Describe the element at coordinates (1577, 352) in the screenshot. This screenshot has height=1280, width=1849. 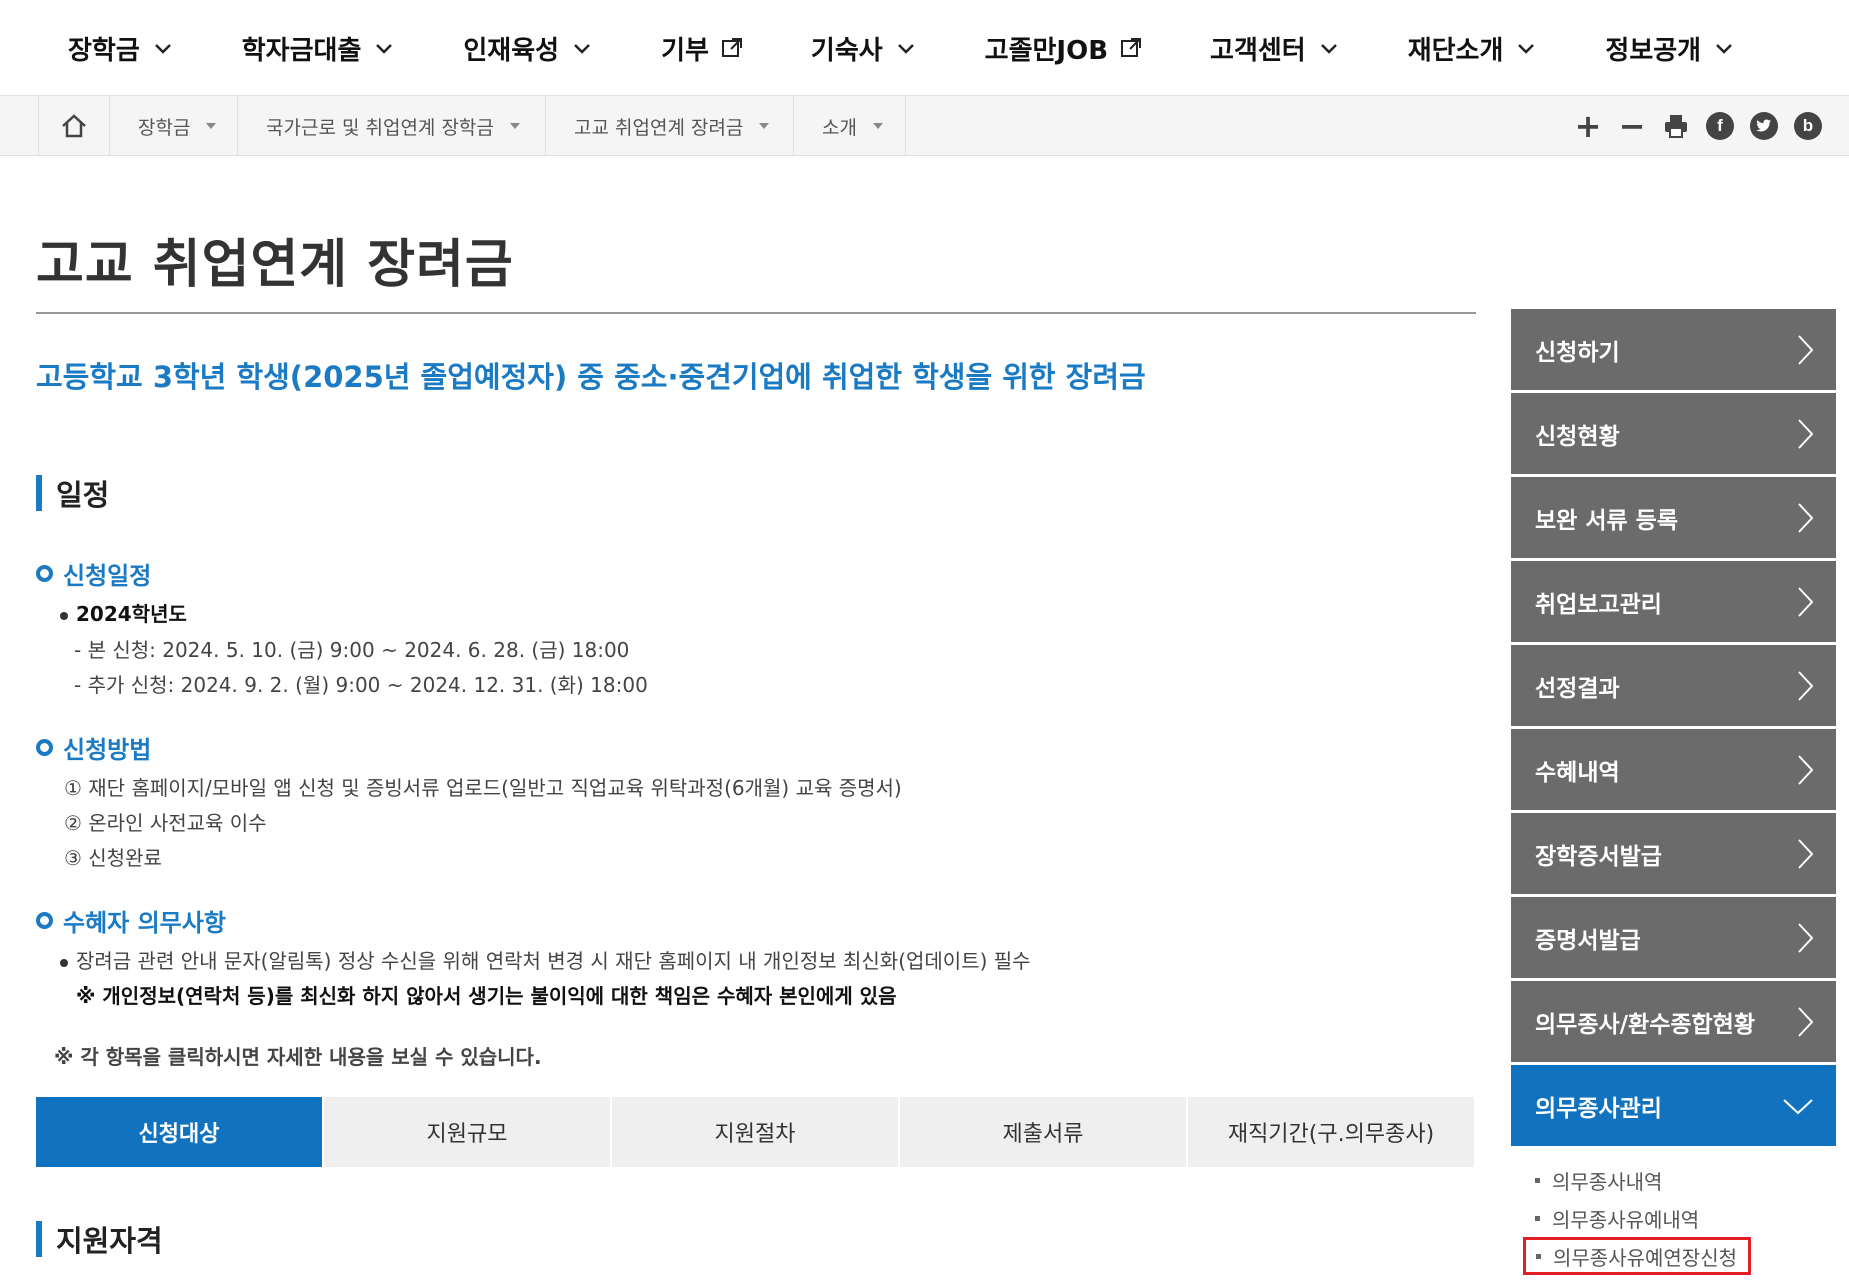
I see `side-menu-label: 신청하기` at that location.